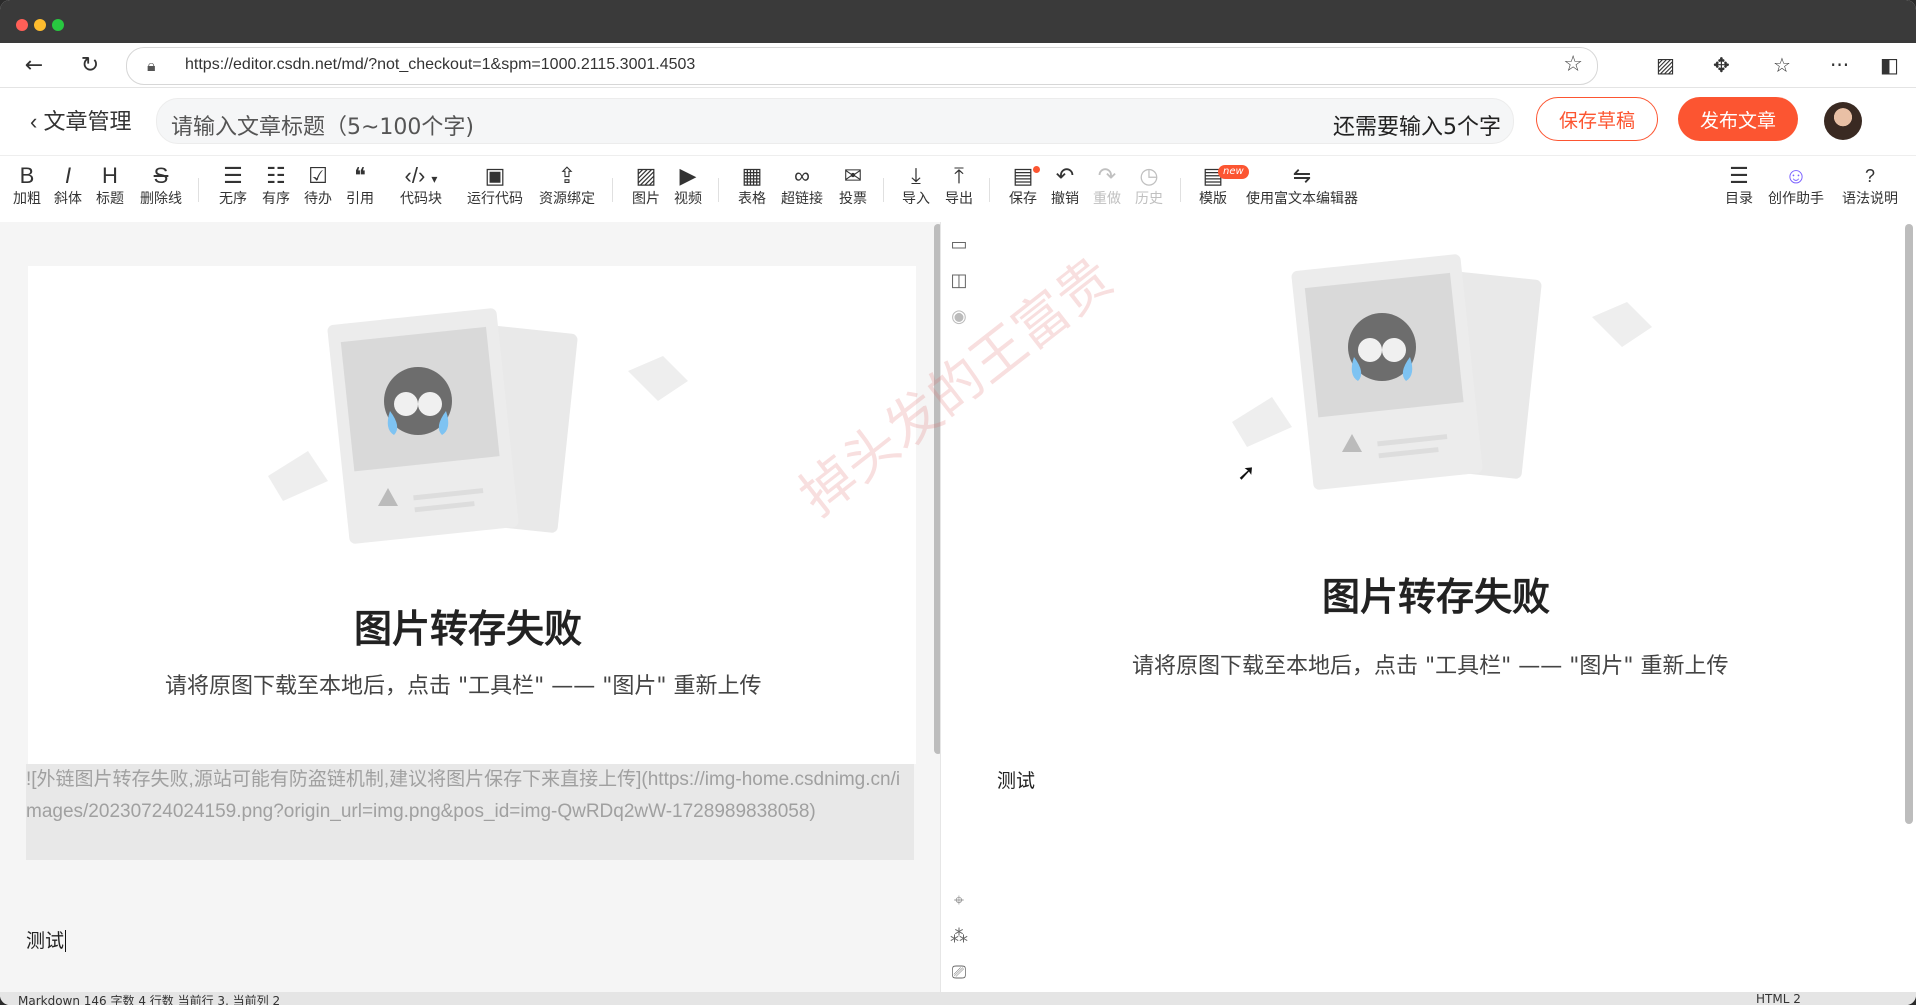  Describe the element at coordinates (1843, 121) in the screenshot. I see `avatar` at that location.